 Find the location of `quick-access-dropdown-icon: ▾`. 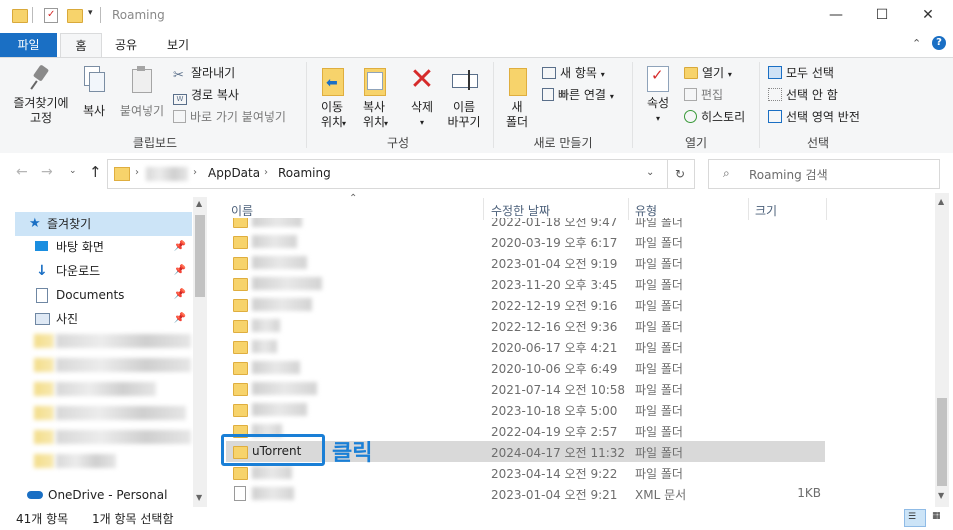

quick-access-dropdown-icon: ▾ is located at coordinates (90, 13).